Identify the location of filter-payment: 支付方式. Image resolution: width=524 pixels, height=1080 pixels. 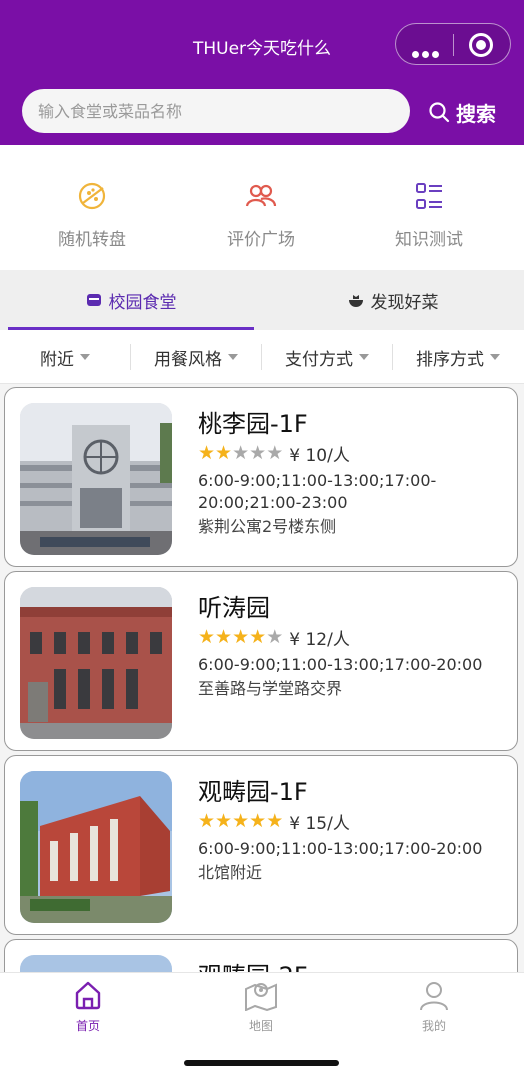
(327, 357).